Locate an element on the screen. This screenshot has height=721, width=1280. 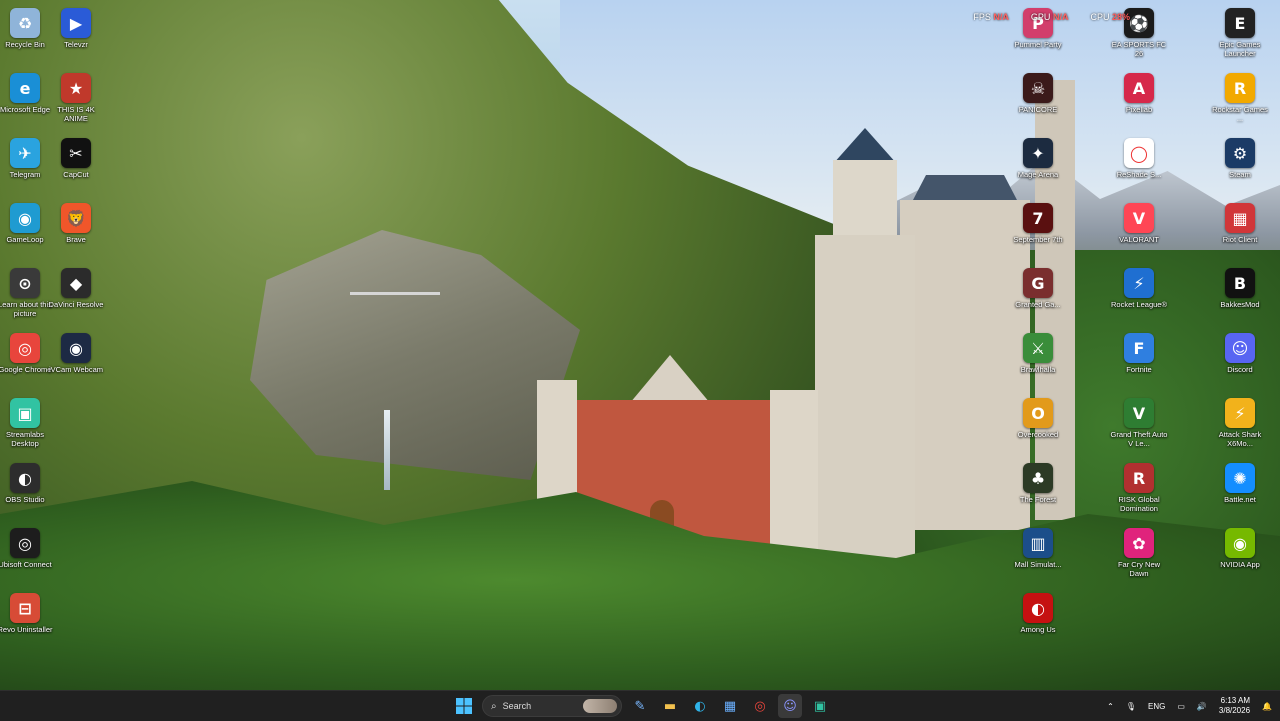
riot-icon: ▦ is located at coordinates (1240, 218).